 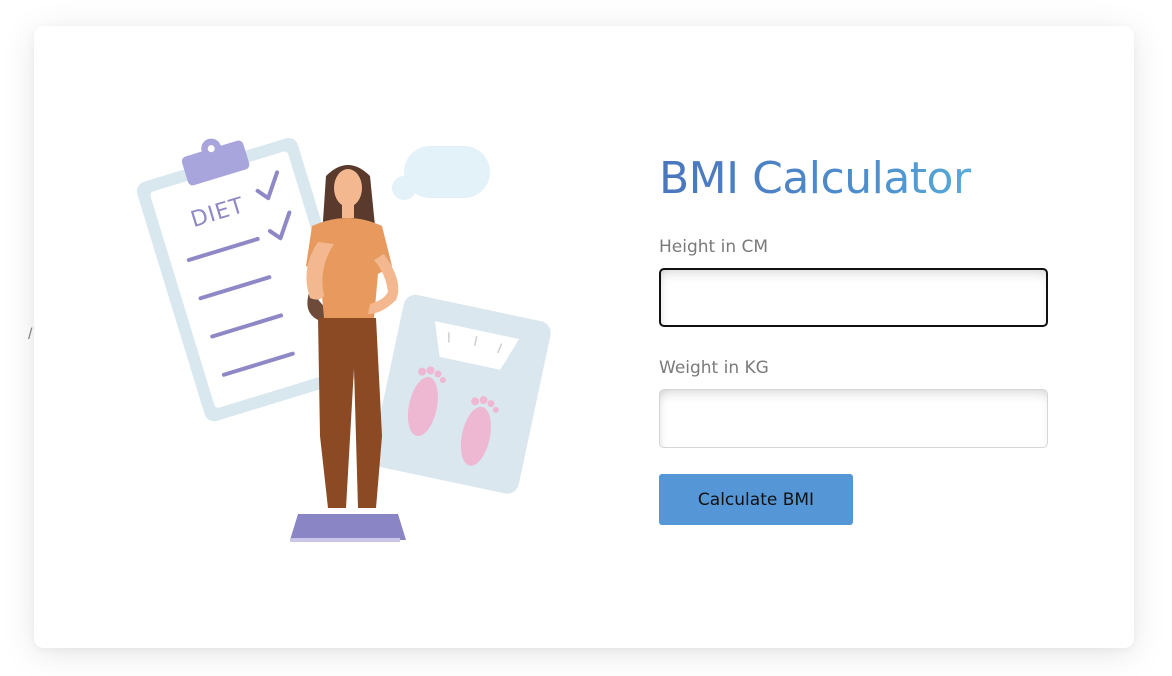 I want to click on calculate-bmi-button: Calculate BMI, so click(x=756, y=499).